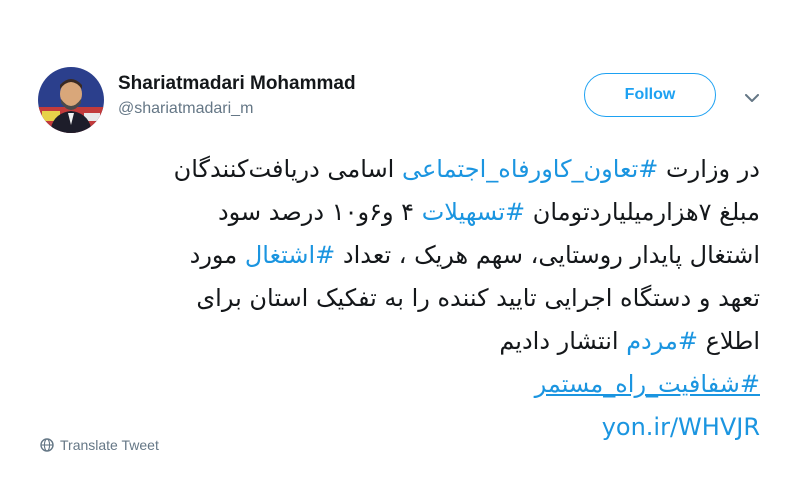 The width and height of the screenshot is (800, 498). I want to click on tweet-link: yon.ir/WHVJR, so click(681, 427).